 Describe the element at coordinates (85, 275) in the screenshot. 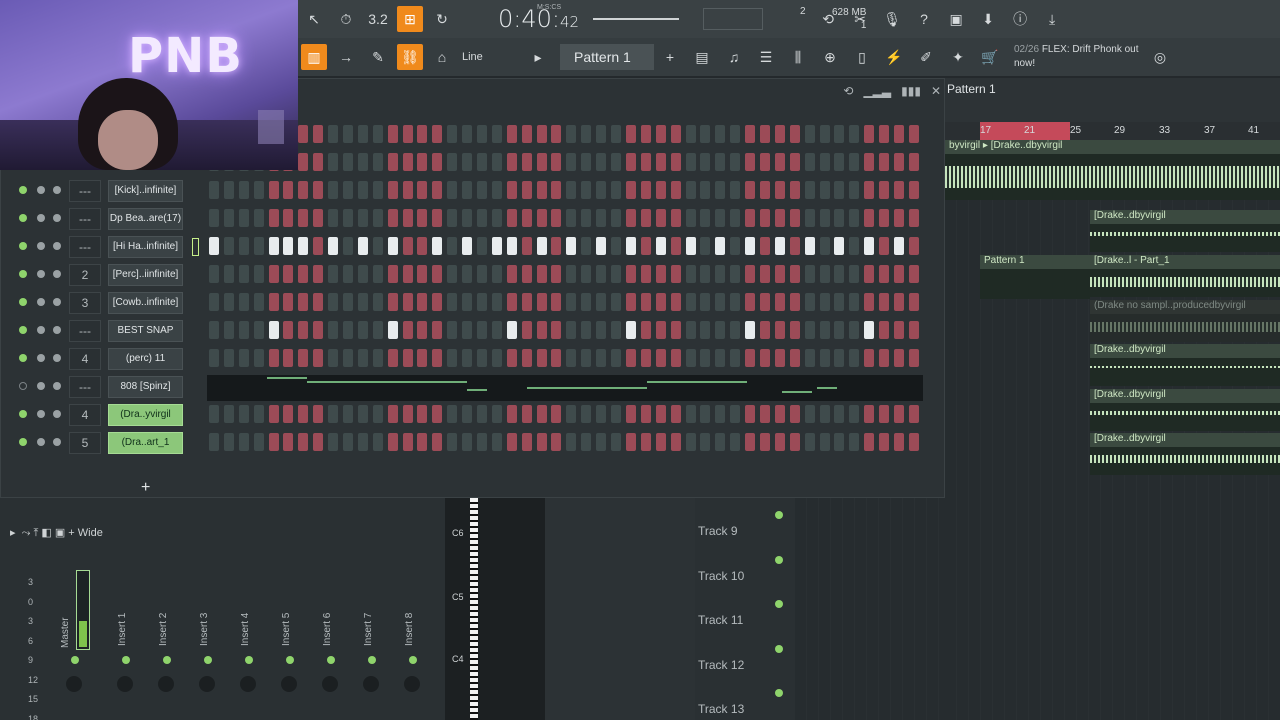

I see `mixer-track-number: 2` at that location.